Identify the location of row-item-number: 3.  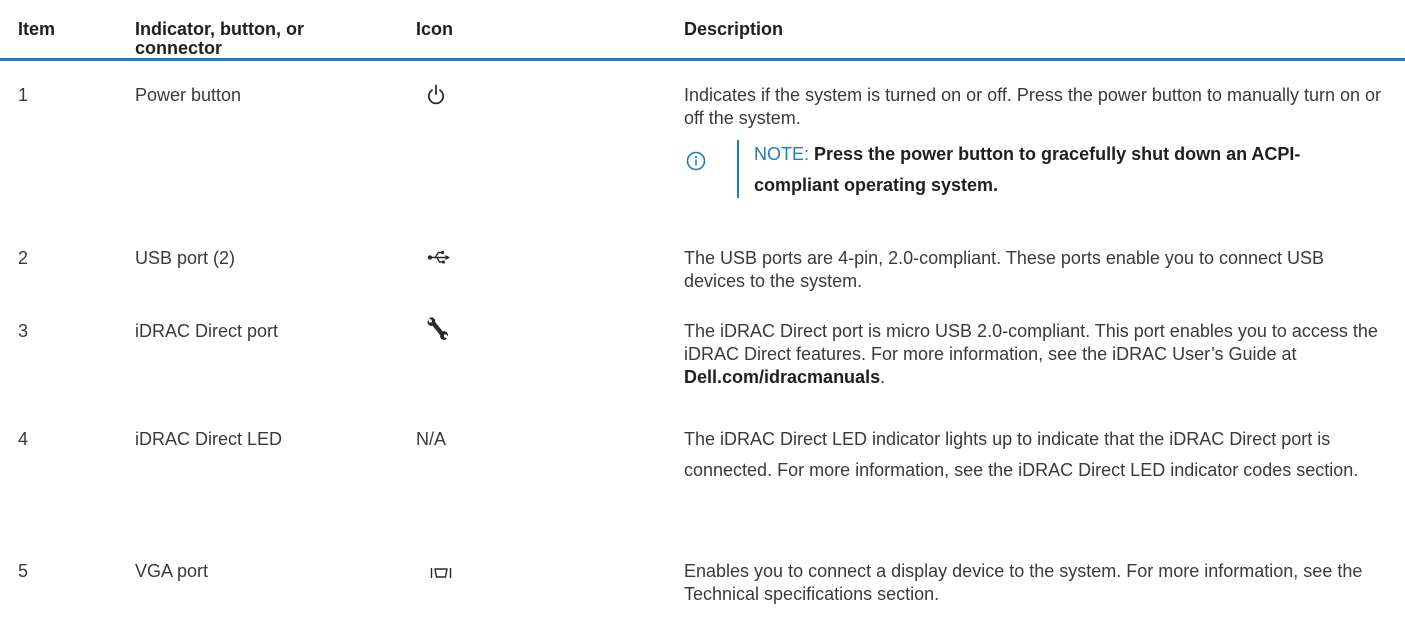
(23, 331).